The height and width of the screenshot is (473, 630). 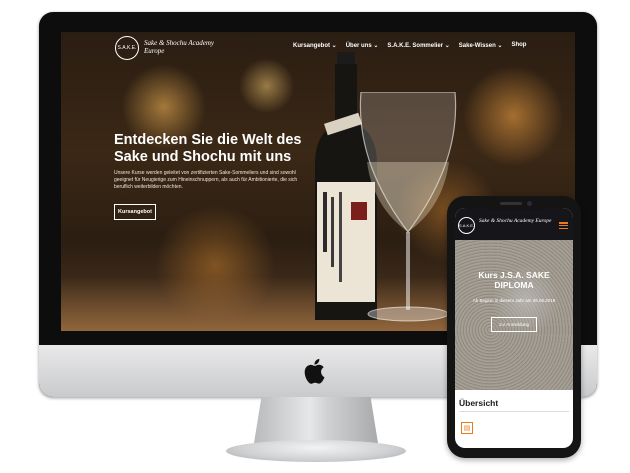 I want to click on mobile-site-name: Sake & Shochu Academy Europe, so click(x=515, y=221).